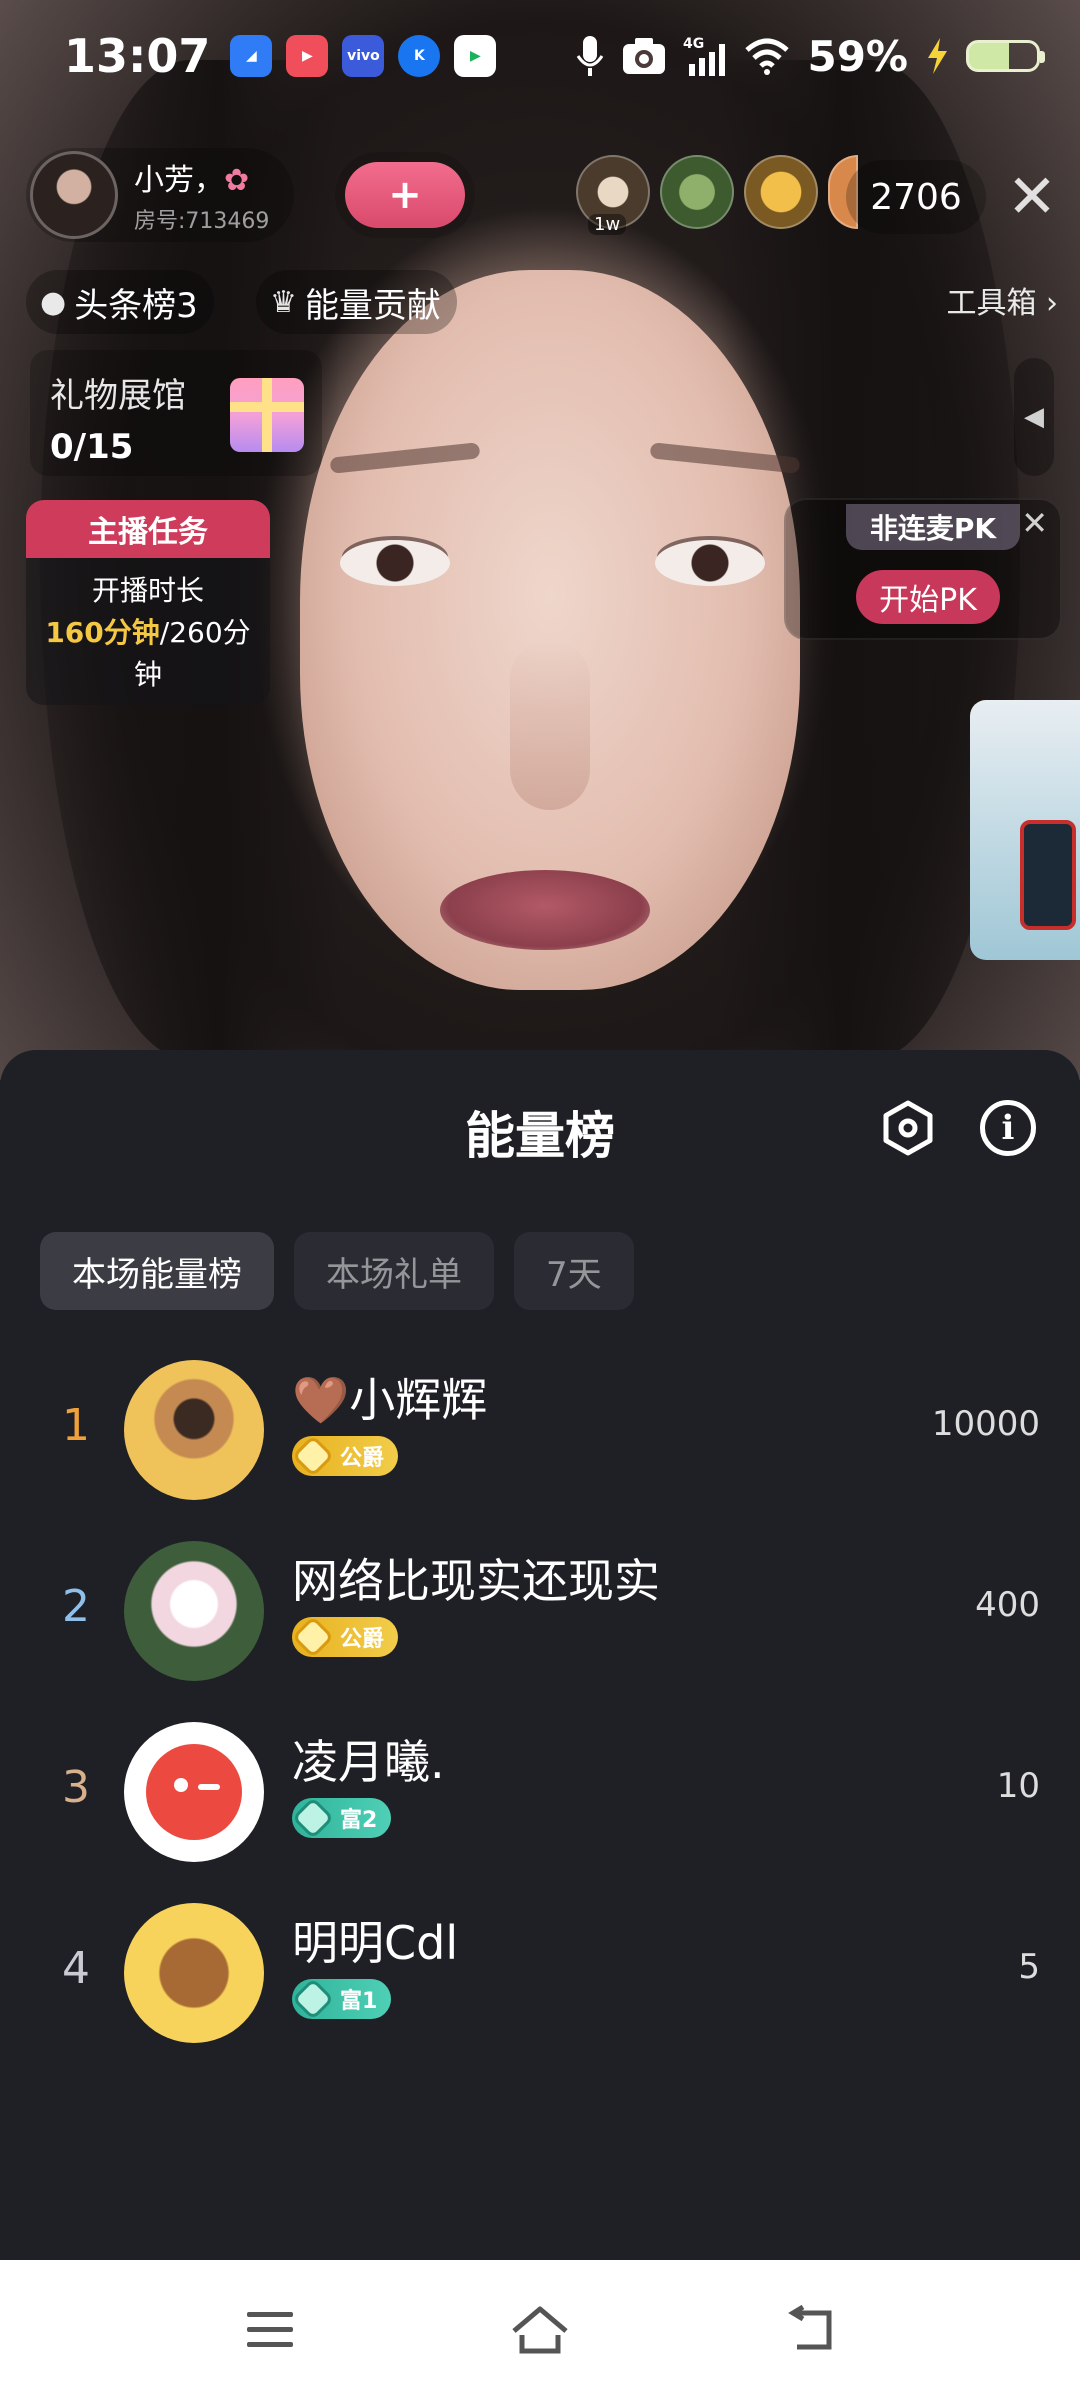  I want to click on gift-box-icon, so click(267, 415).